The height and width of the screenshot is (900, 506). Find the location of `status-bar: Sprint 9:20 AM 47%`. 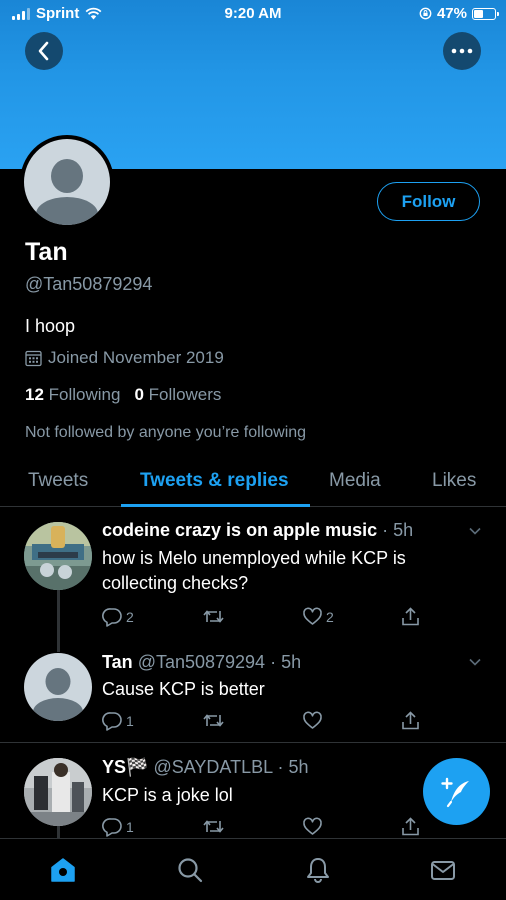

status-bar: Sprint 9:20 AM 47% is located at coordinates (253, 14).